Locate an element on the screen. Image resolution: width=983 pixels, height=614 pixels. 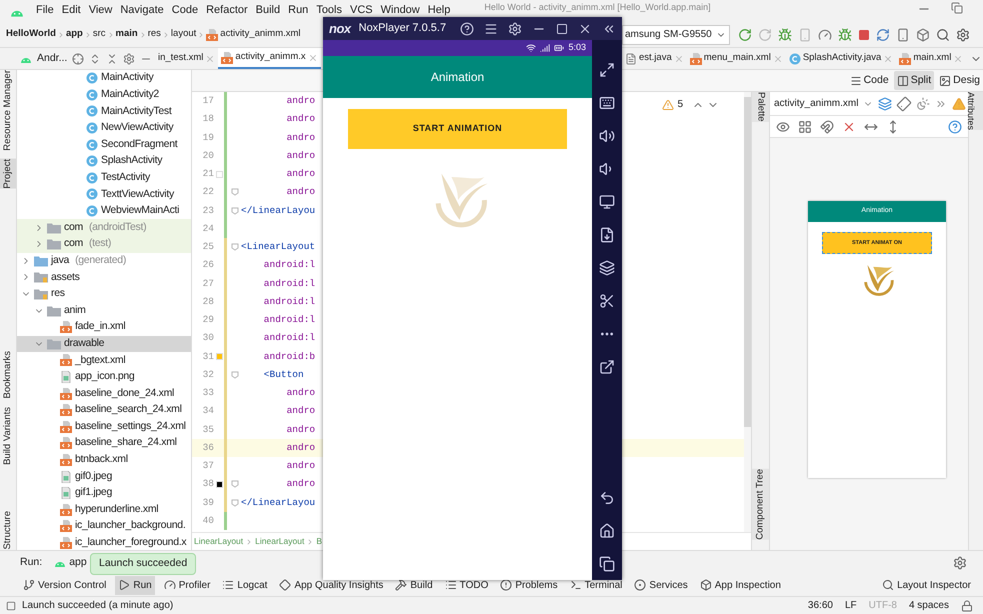
tree-item: drawable is located at coordinates (104, 344).